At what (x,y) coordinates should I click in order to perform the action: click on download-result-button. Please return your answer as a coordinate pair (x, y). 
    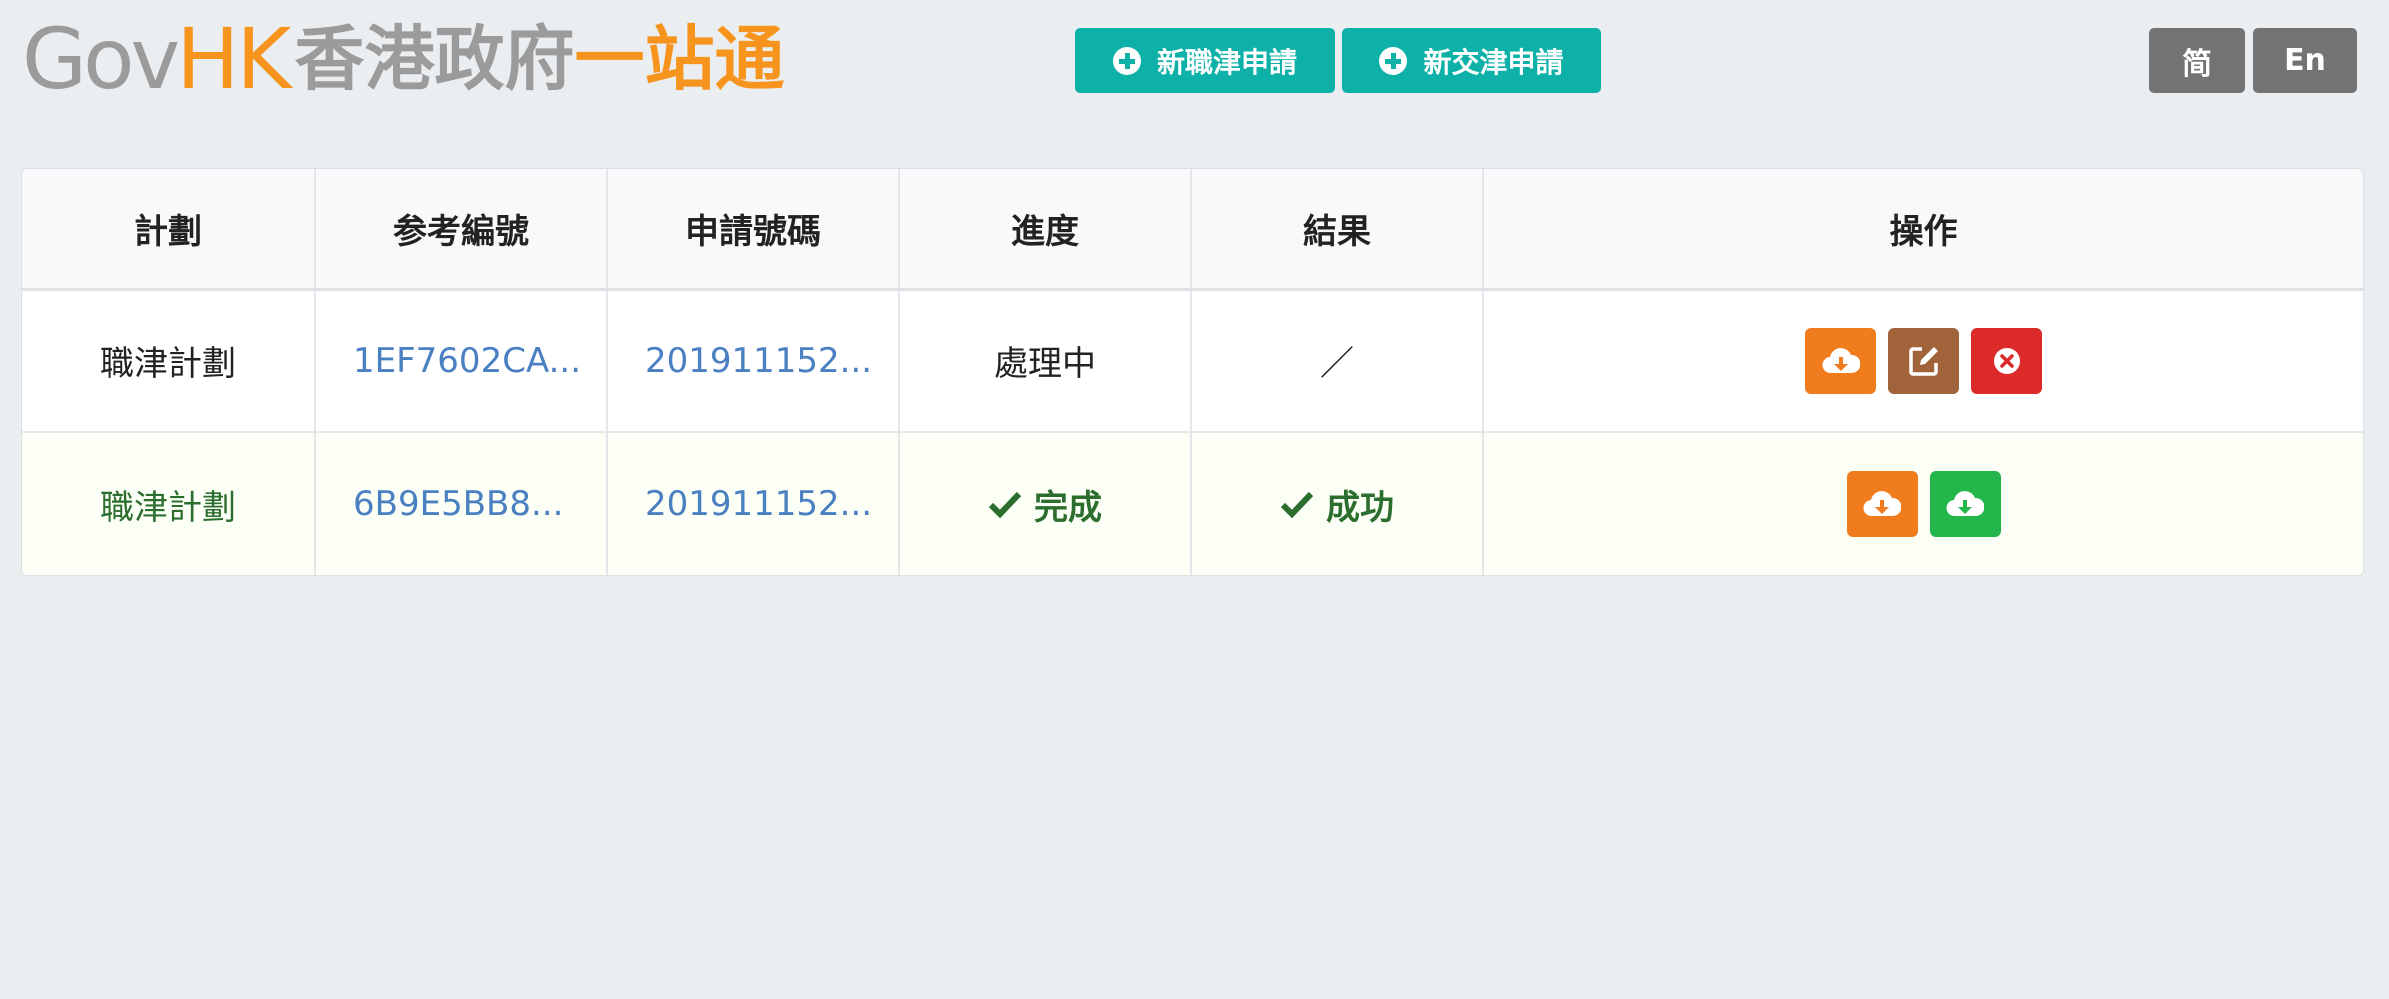
    Looking at the image, I should click on (1965, 504).